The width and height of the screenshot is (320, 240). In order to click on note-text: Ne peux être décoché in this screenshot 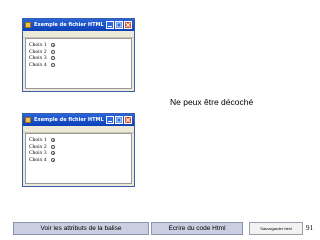, I will do `click(212, 102)`.